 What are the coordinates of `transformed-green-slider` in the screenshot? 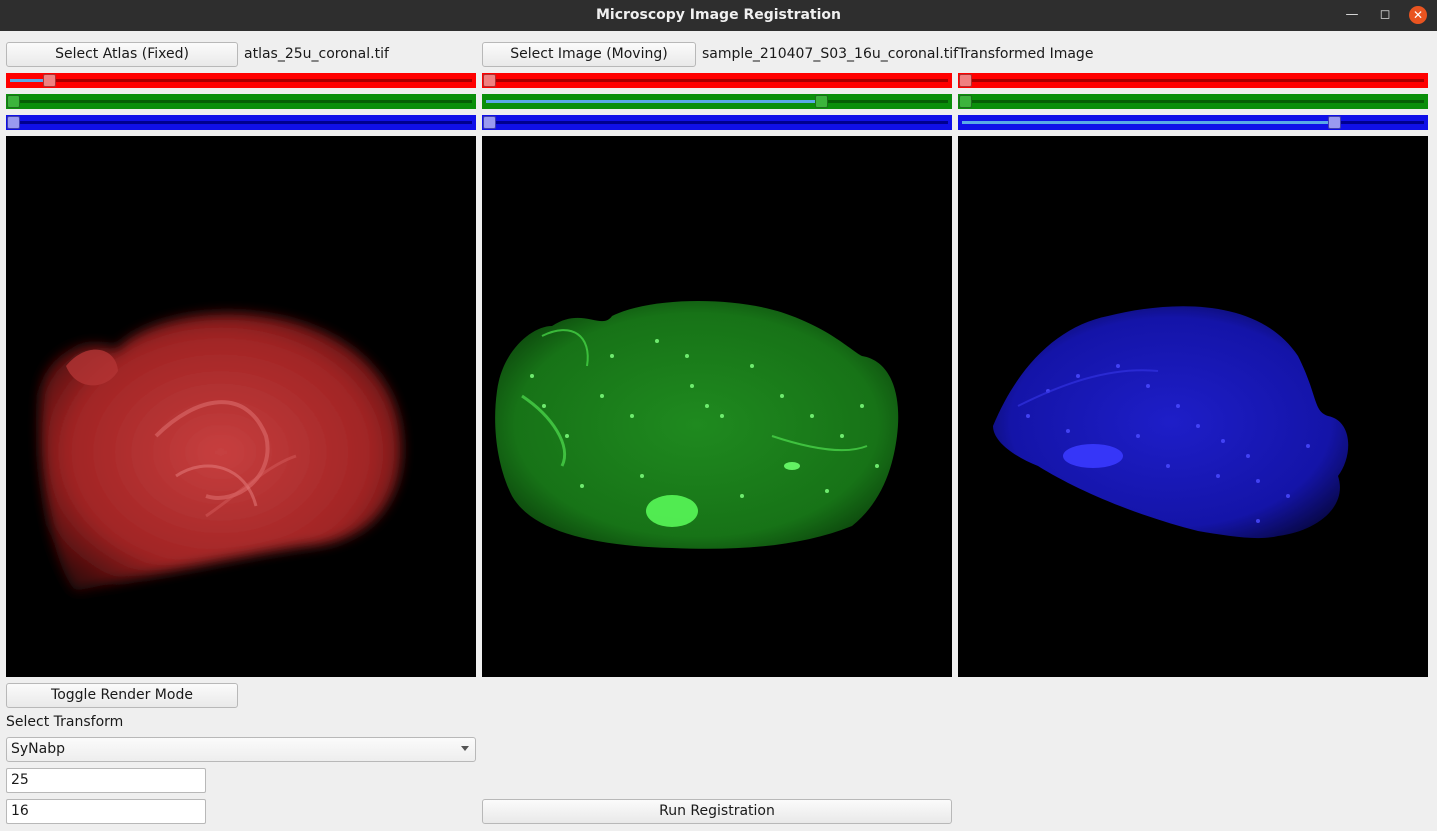 It's located at (1193, 101).